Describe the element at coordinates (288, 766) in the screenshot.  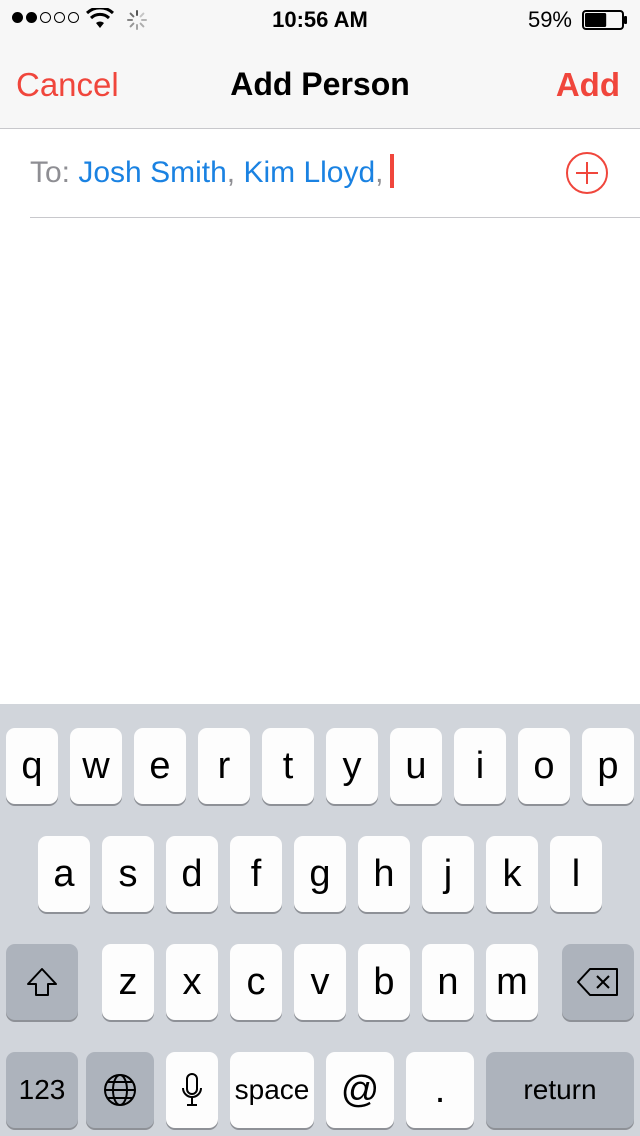
I see `key-t: t` at that location.